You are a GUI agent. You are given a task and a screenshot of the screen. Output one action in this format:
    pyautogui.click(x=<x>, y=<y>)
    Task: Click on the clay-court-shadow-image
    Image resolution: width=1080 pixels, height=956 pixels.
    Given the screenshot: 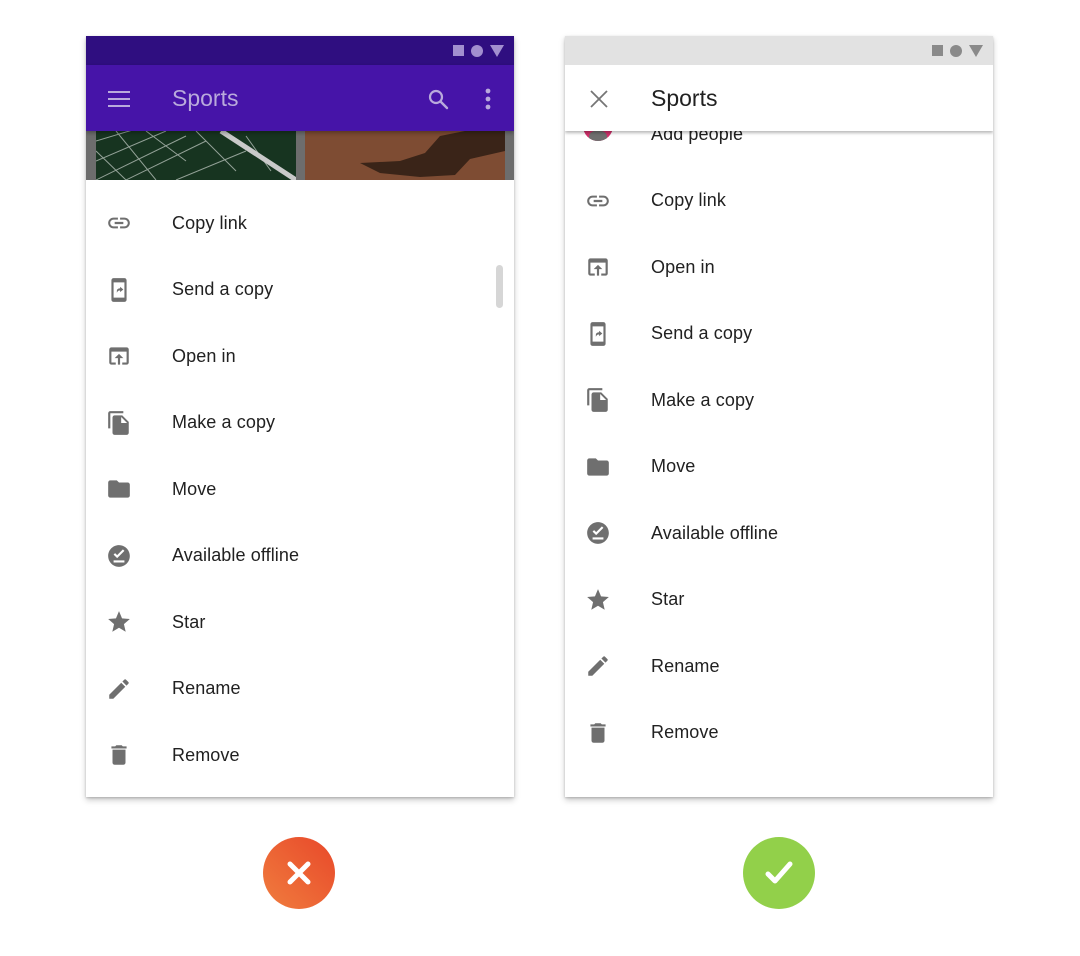 What is the action you would take?
    pyautogui.click(x=405, y=155)
    